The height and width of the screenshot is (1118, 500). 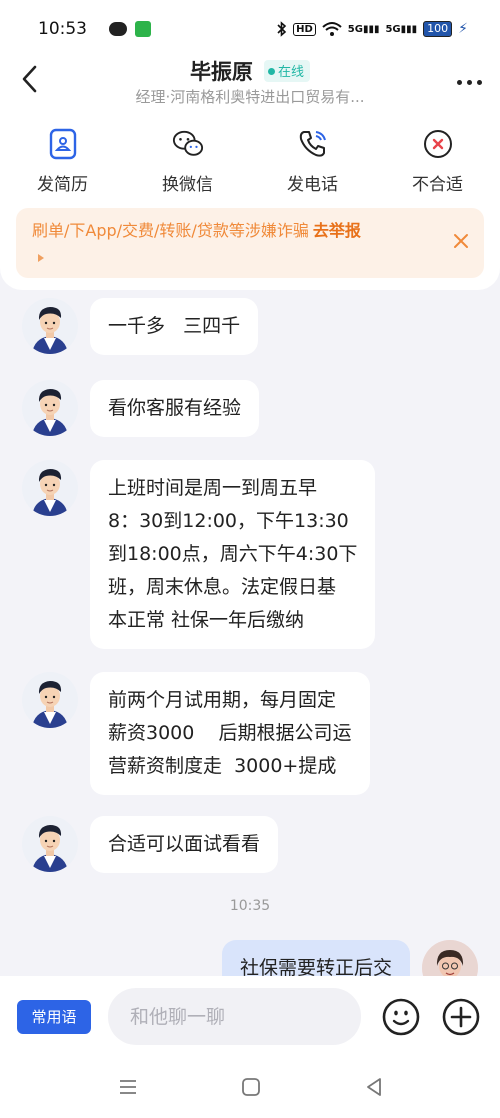 What do you see at coordinates (234, 1016) in the screenshot?
I see `message-input` at bounding box center [234, 1016].